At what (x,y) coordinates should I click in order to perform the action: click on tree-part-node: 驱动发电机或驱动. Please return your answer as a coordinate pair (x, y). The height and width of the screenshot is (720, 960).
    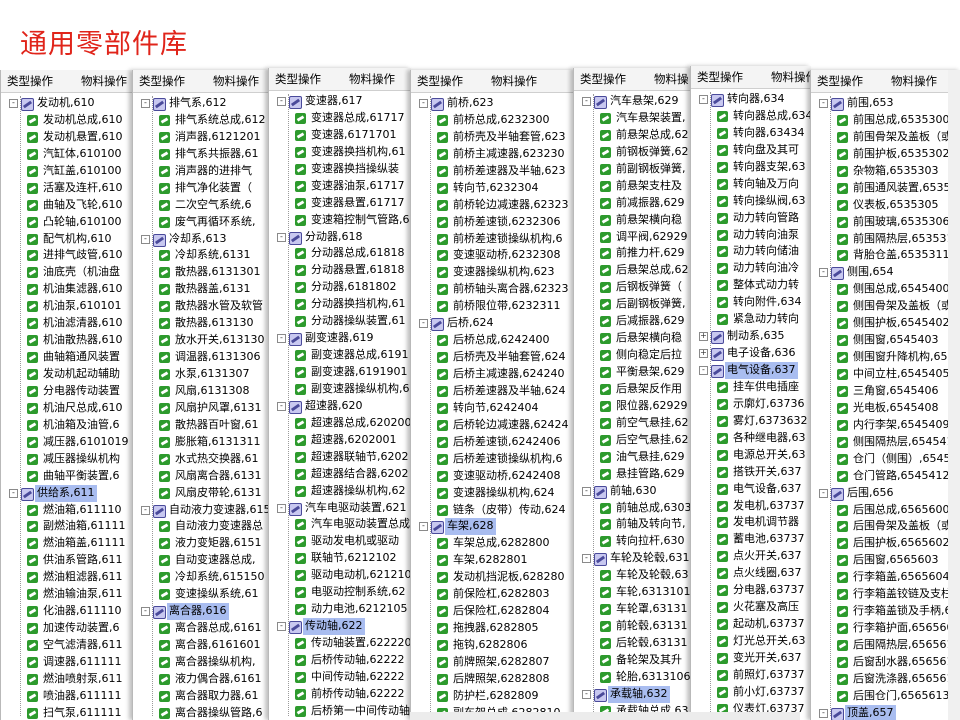
    Looking at the image, I should click on (340, 541).